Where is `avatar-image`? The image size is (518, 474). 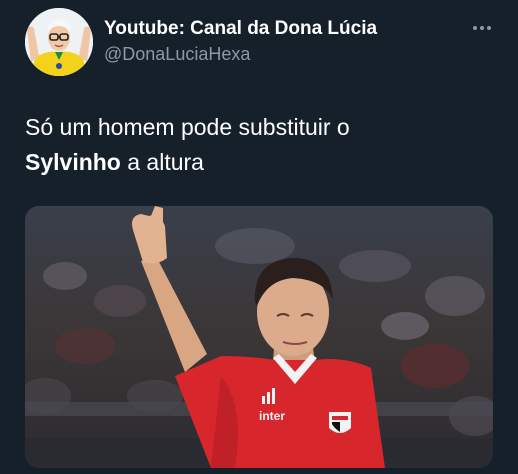 avatar-image is located at coordinates (59, 42).